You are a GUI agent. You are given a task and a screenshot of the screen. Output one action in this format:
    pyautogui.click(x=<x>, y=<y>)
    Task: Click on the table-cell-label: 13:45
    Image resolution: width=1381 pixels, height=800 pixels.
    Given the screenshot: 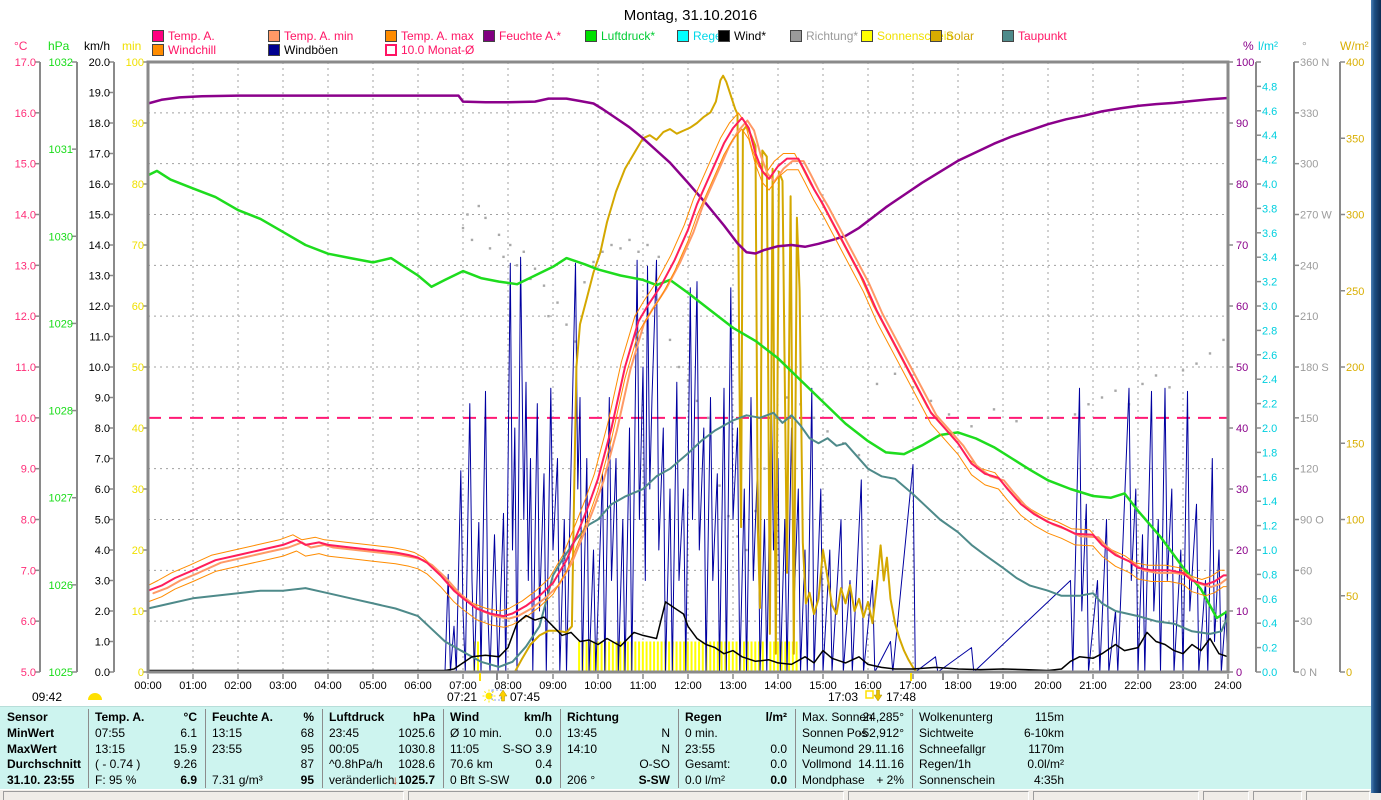 What is the action you would take?
    pyautogui.click(x=582, y=732)
    